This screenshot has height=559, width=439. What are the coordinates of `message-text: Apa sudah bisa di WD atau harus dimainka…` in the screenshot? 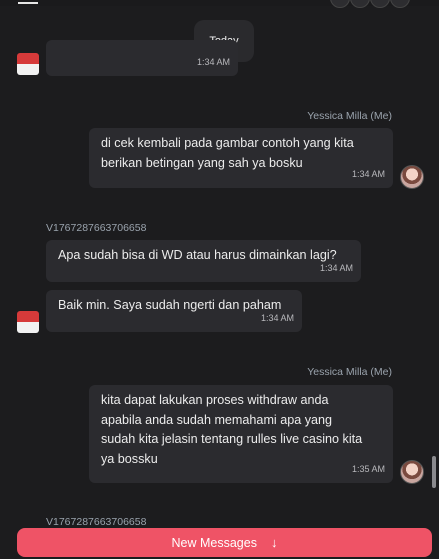 It's located at (197, 255).